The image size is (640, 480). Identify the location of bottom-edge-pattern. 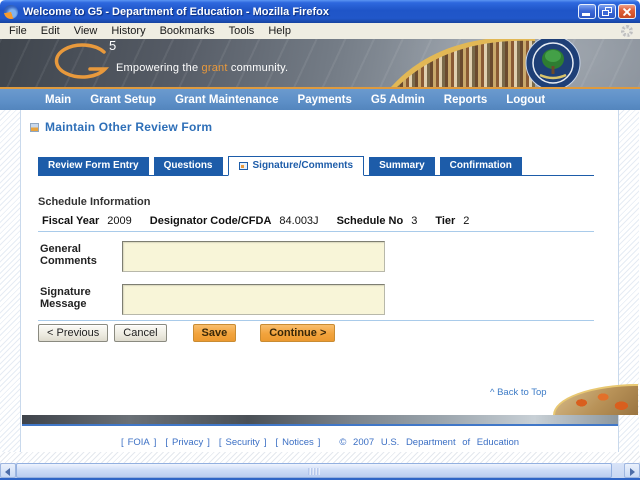
(320, 457).